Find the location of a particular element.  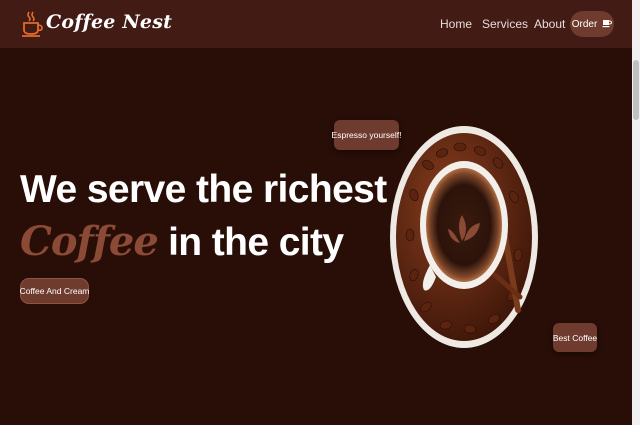

hero-title-line1: We serve the richest is located at coordinates (203, 189).